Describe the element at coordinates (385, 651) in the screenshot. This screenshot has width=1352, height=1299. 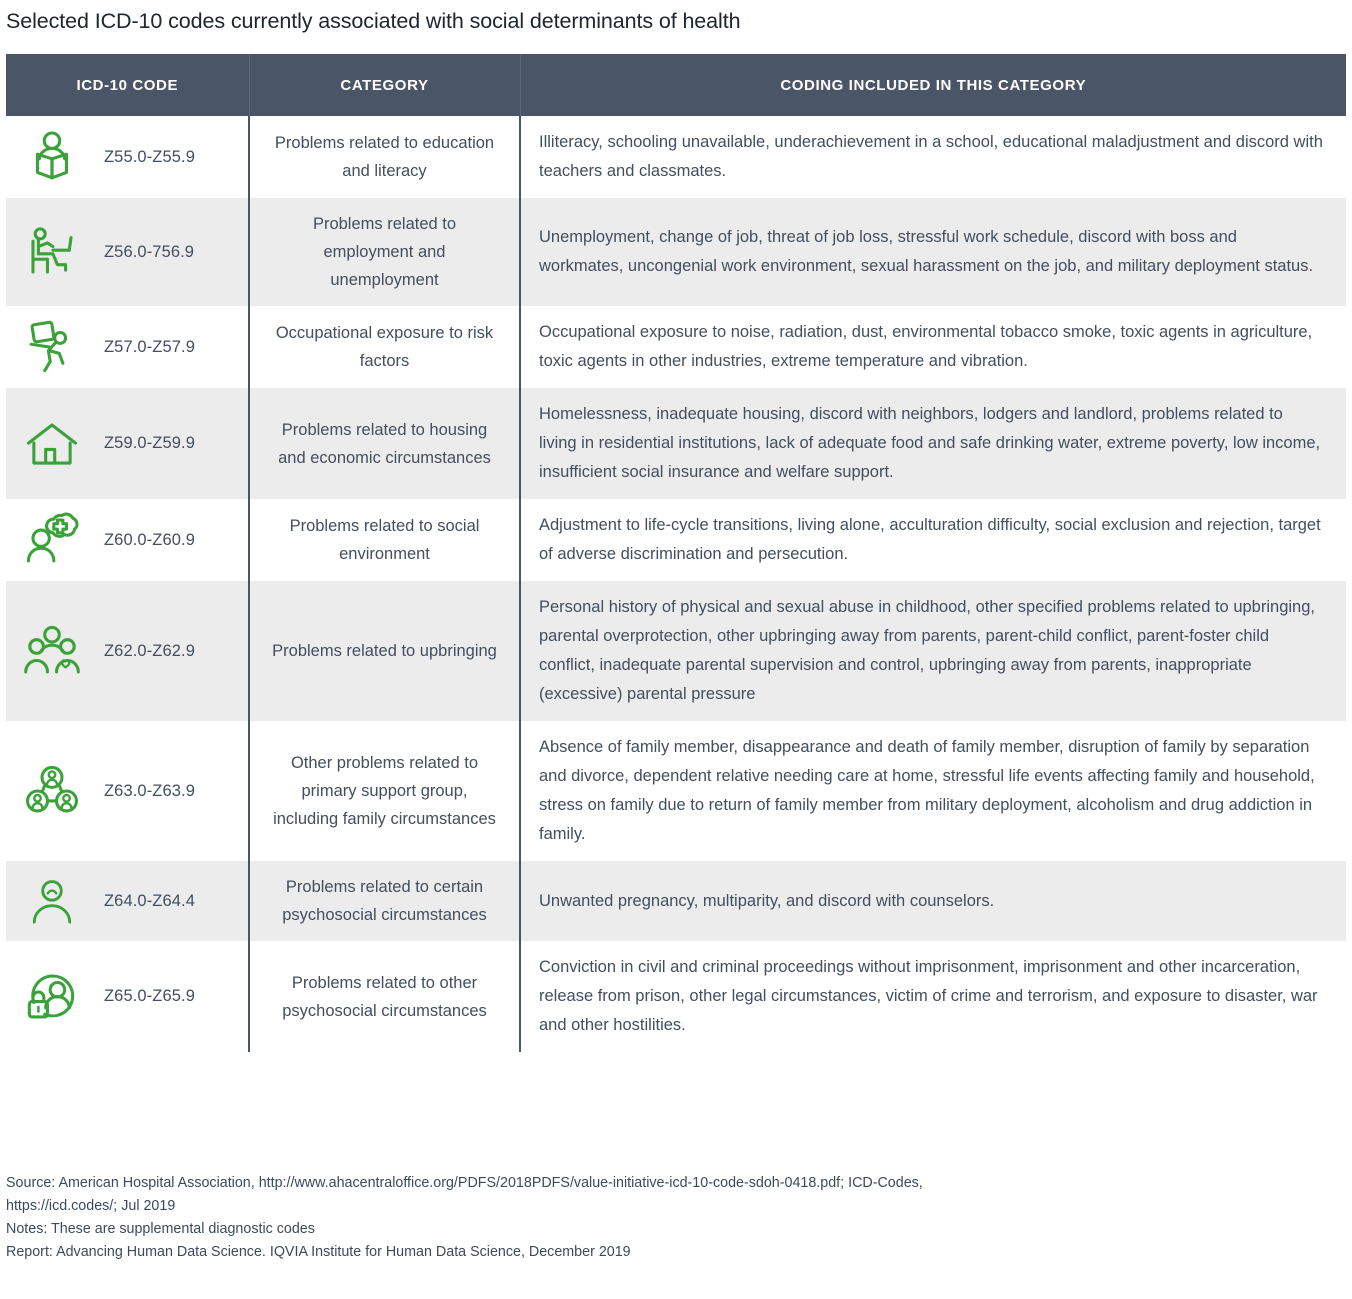
I see `cell-category: Problems related to upbringing` at that location.